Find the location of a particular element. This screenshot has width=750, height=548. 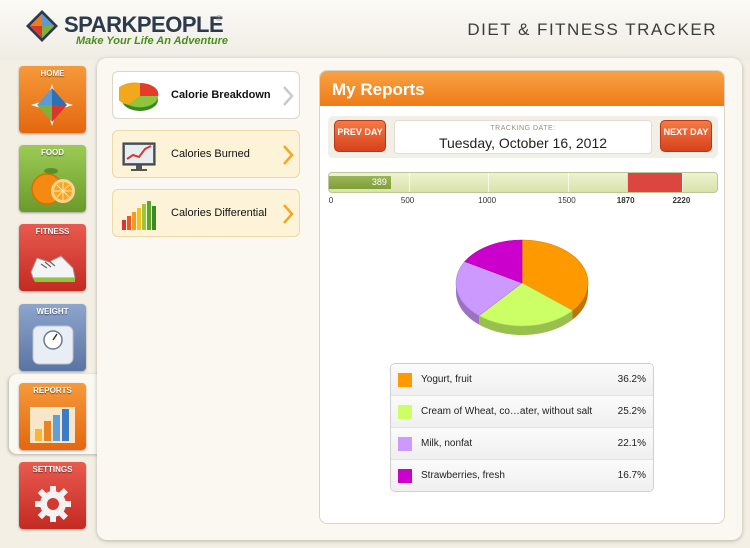

nav-weight: WEIGHT is located at coordinates (52, 337).